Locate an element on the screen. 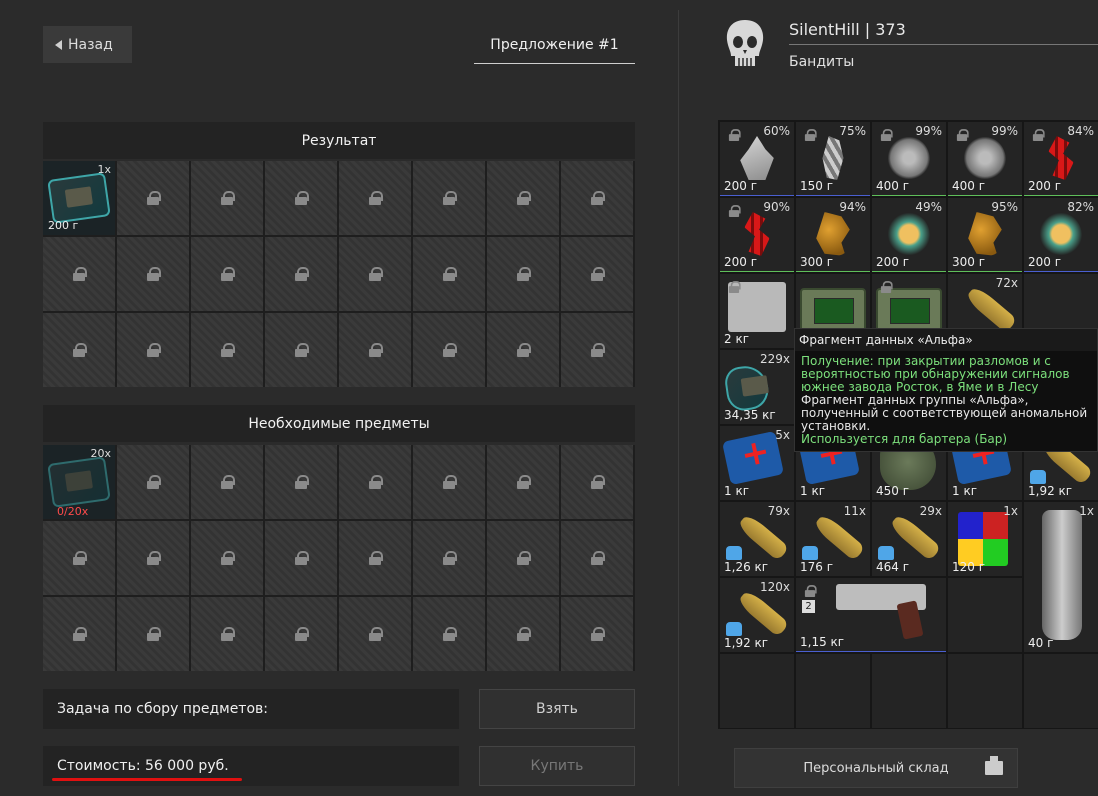 This screenshot has height=796, width=1098. gold-artifact-icon is located at coordinates (833, 234).